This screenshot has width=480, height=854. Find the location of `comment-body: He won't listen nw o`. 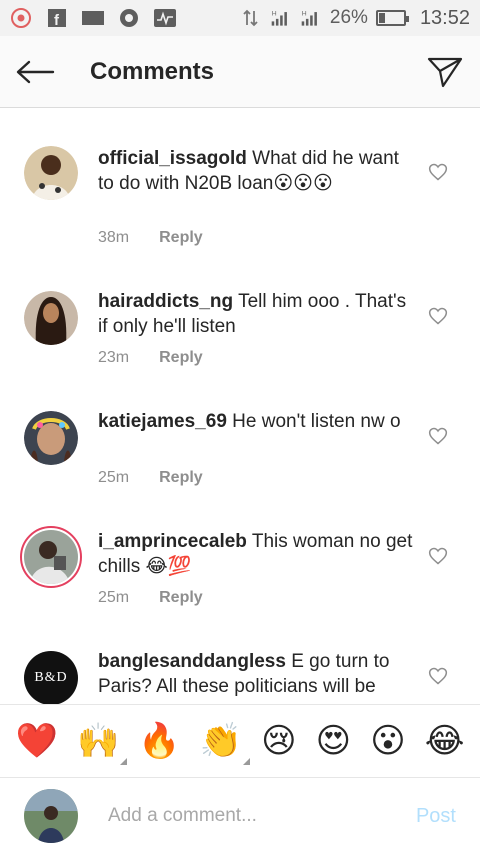

comment-body: He won't listen nw o is located at coordinates (316, 421).